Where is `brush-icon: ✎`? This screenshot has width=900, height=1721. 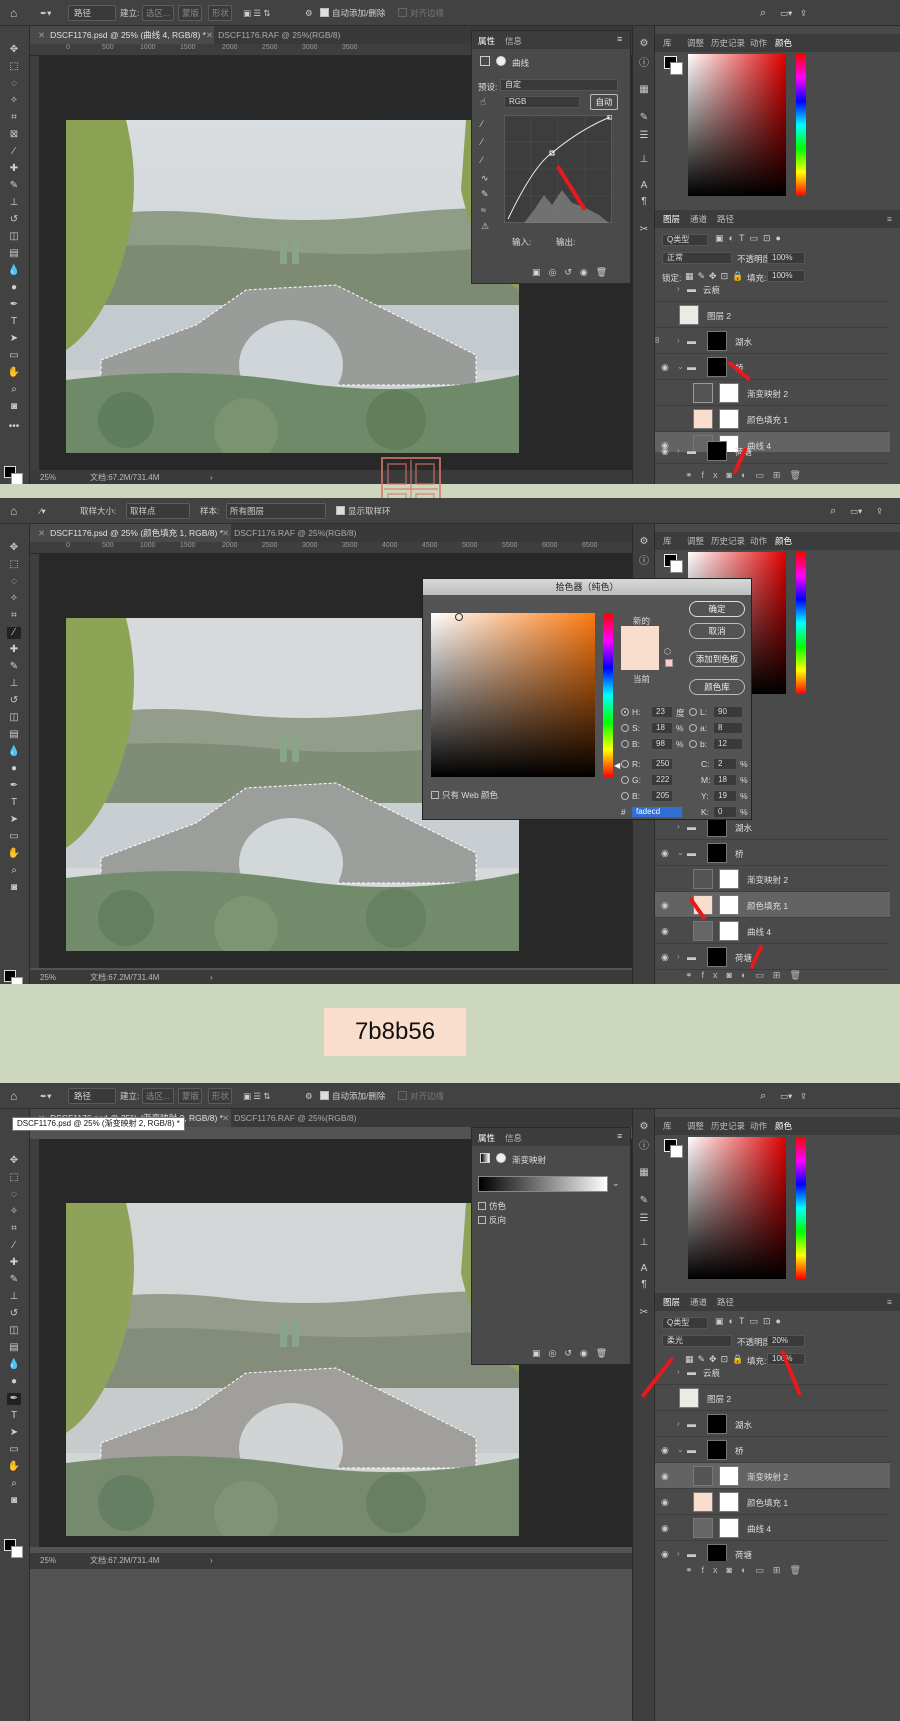
brush-icon: ✎ is located at coordinates (644, 118).